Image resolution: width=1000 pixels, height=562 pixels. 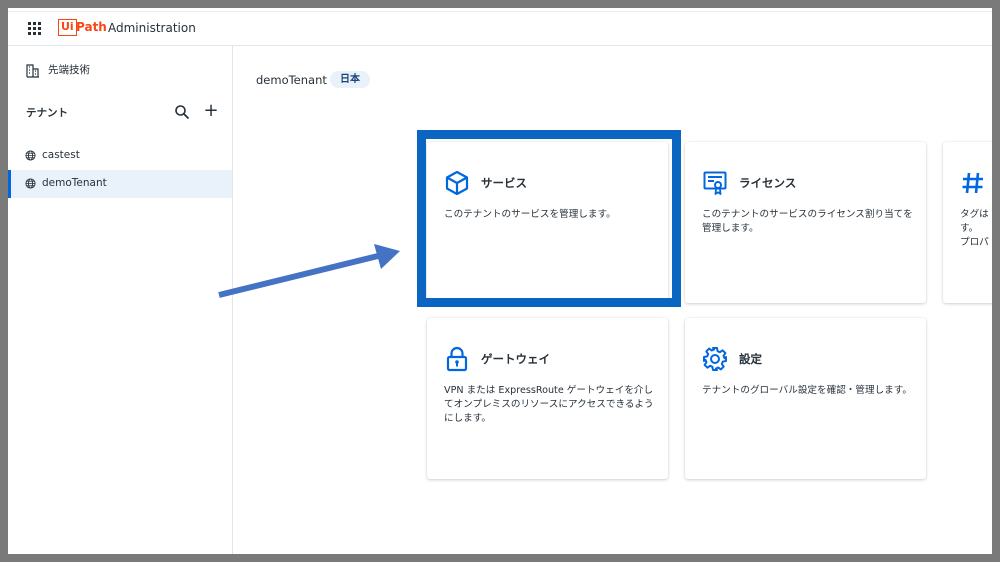 What do you see at coordinates (547, 222) in the screenshot?
I see `services-card: サービス このテナントのサービスを管理します。` at bounding box center [547, 222].